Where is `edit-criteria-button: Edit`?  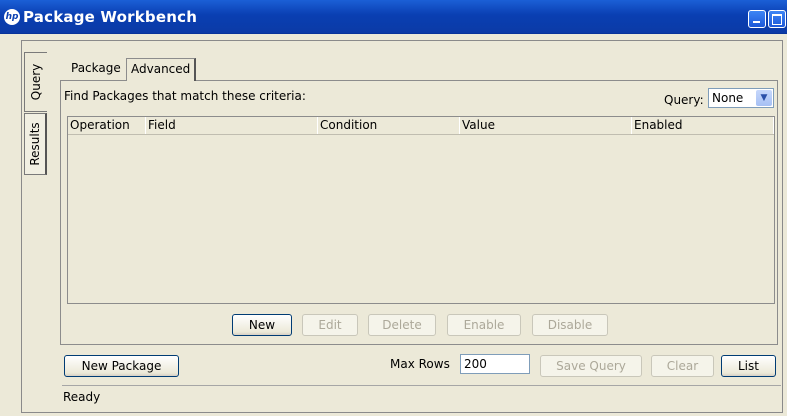
edit-criteria-button: Edit is located at coordinates (330, 325).